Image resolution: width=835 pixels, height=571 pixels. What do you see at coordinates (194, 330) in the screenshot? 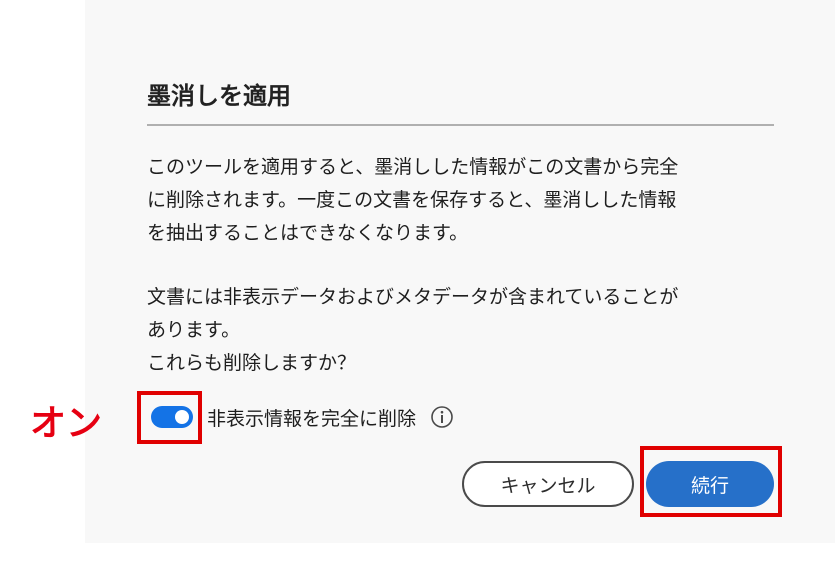
I see `question-line-2: あります。` at bounding box center [194, 330].